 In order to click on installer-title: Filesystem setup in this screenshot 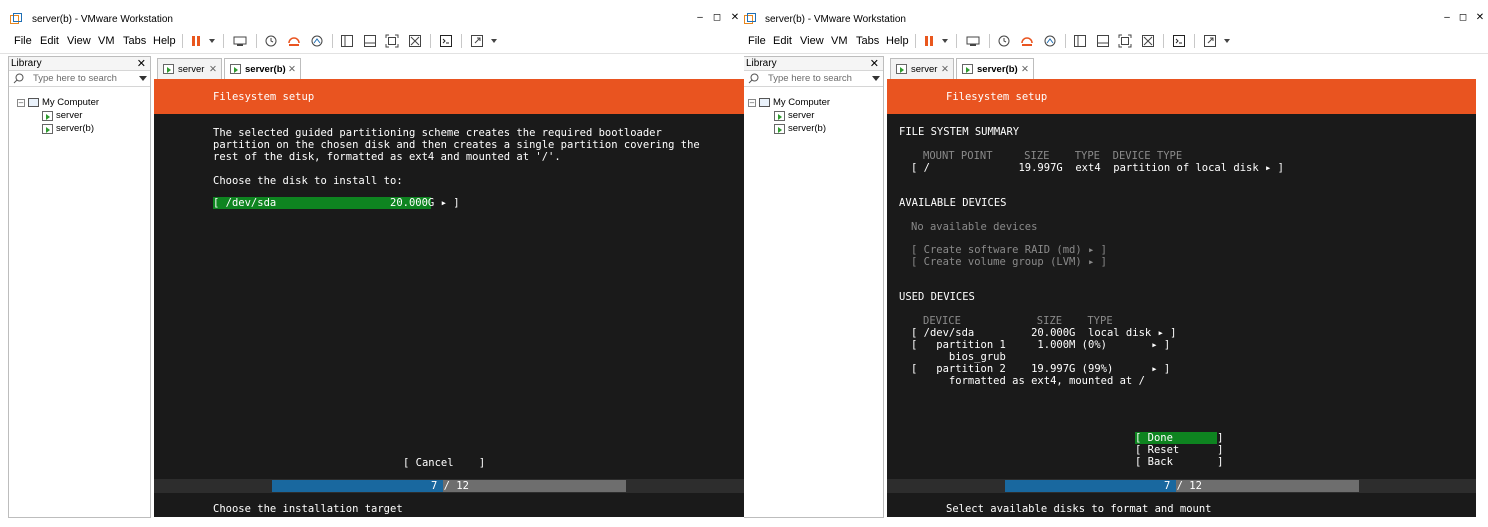, I will do `click(264, 97)`.